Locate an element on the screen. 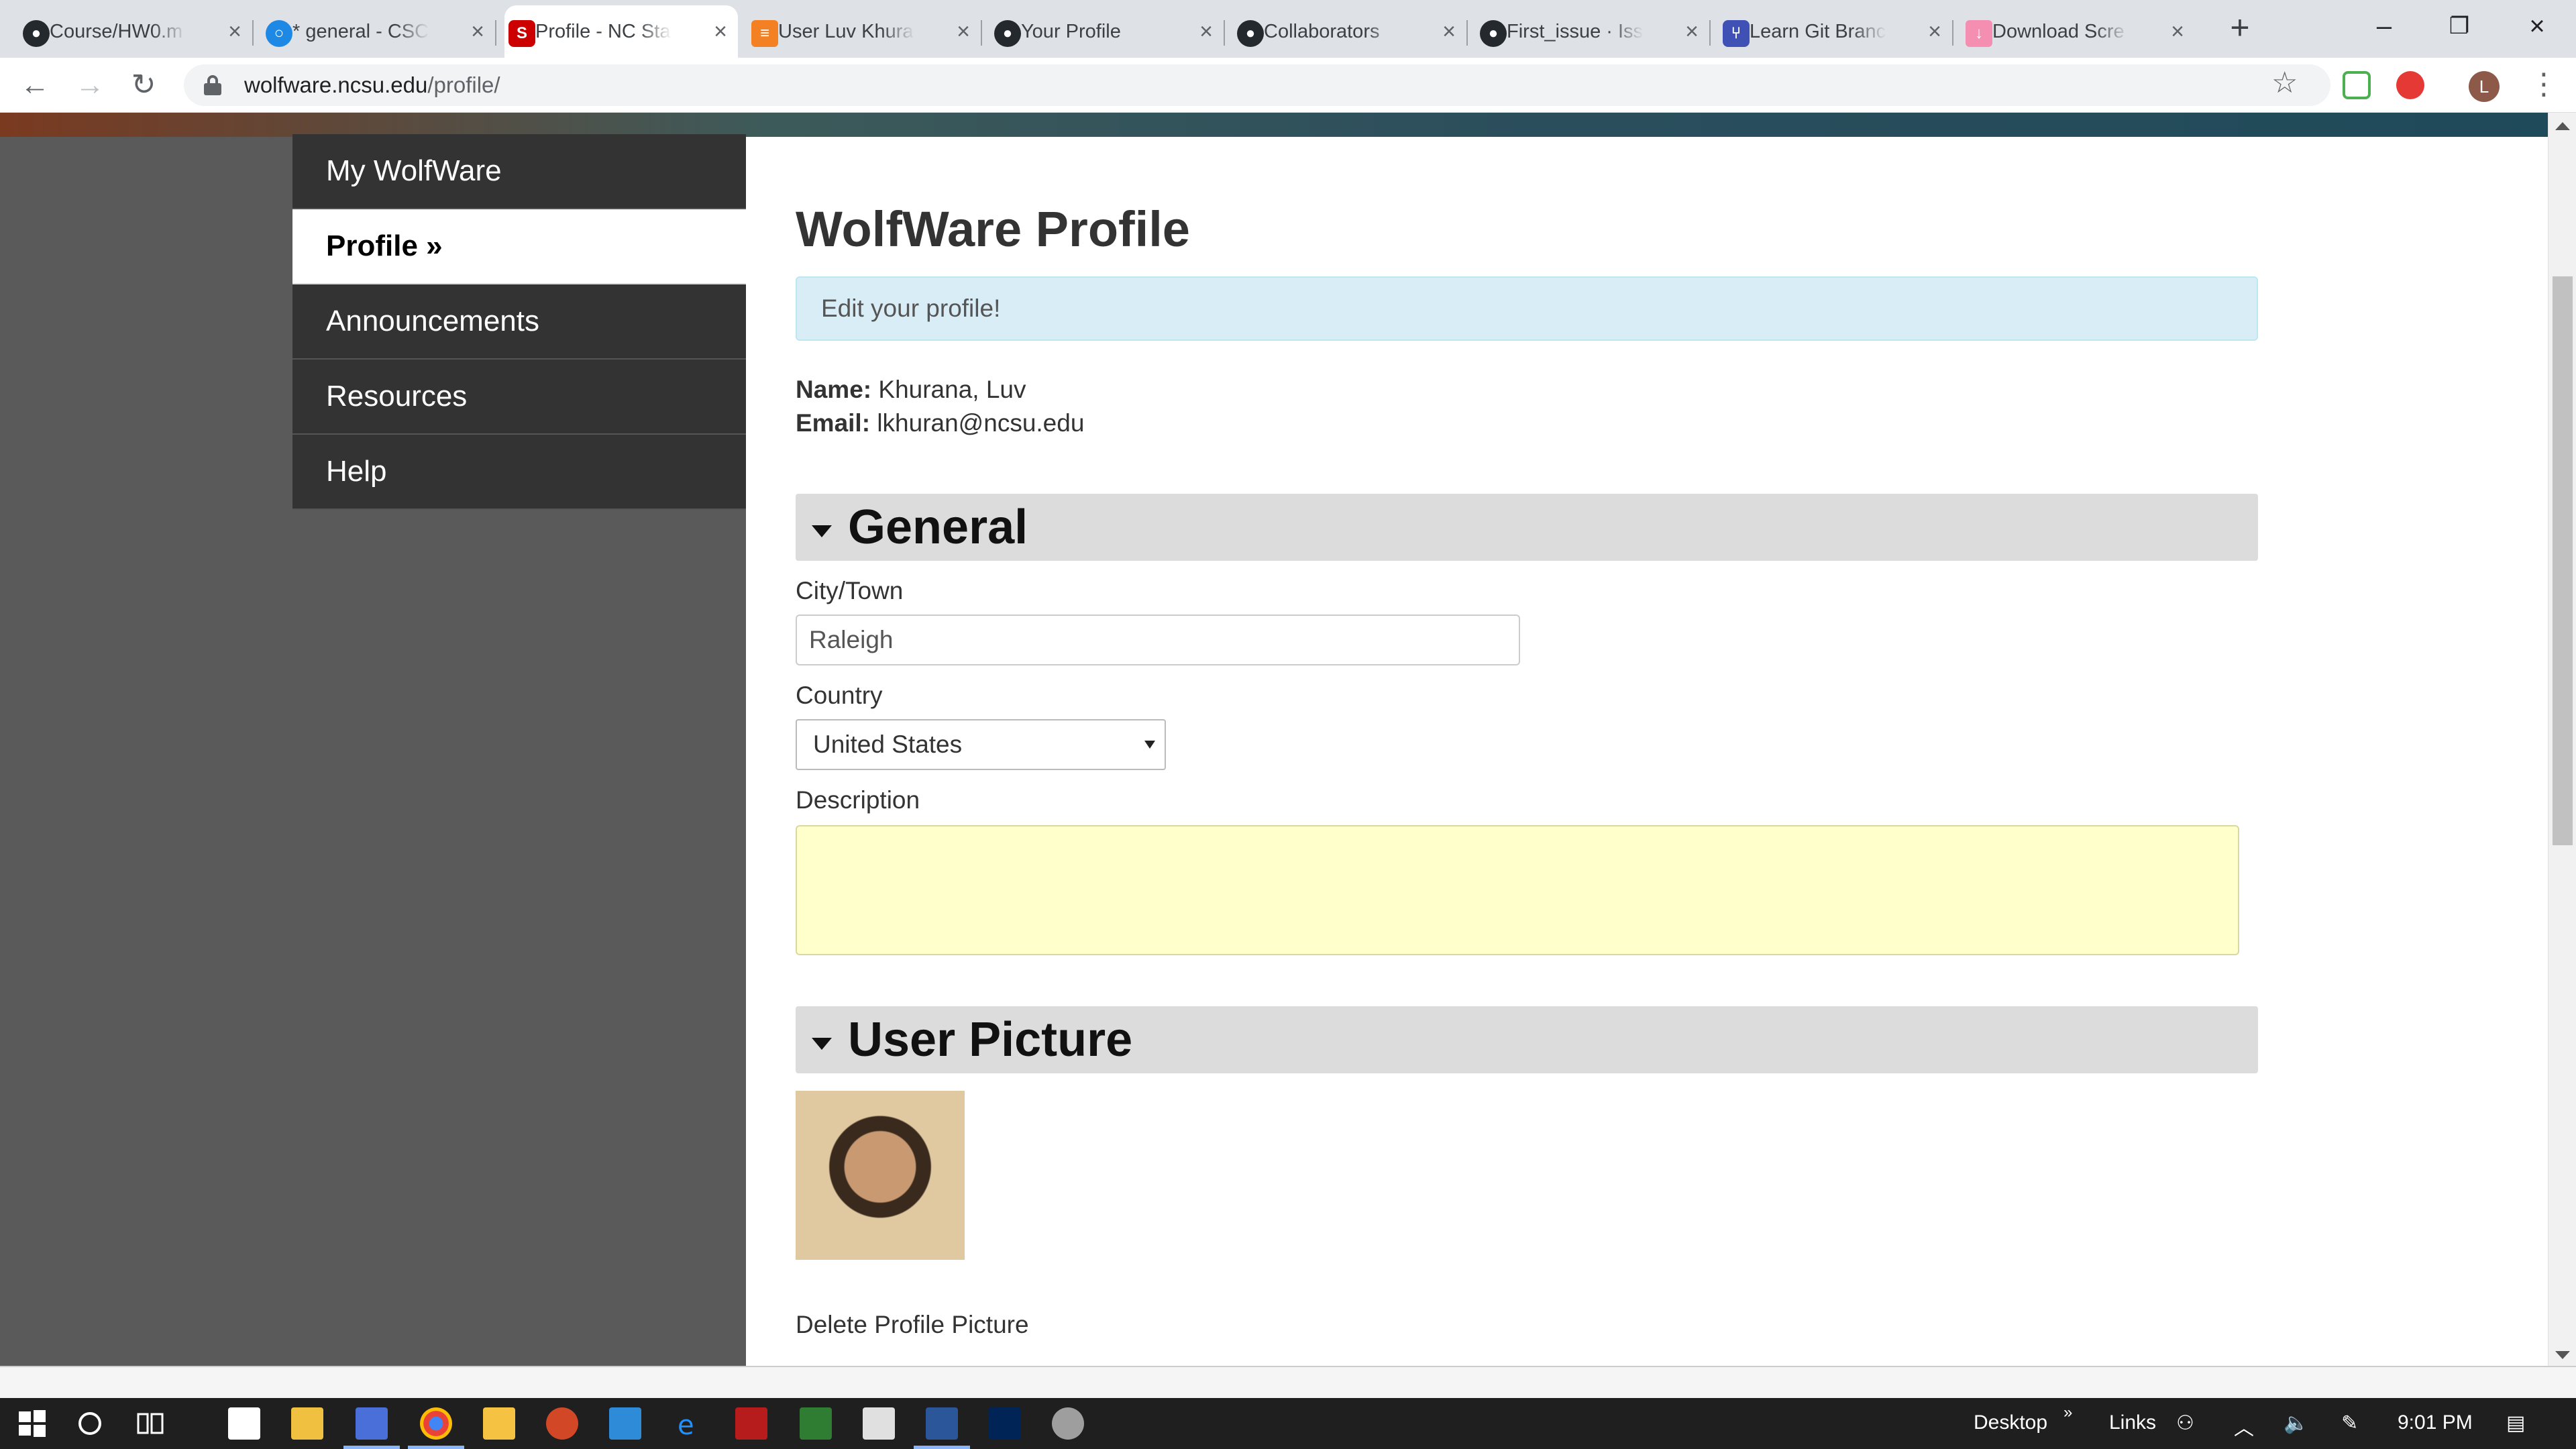  restore-icon: ❐ is located at coordinates (2459, 27).